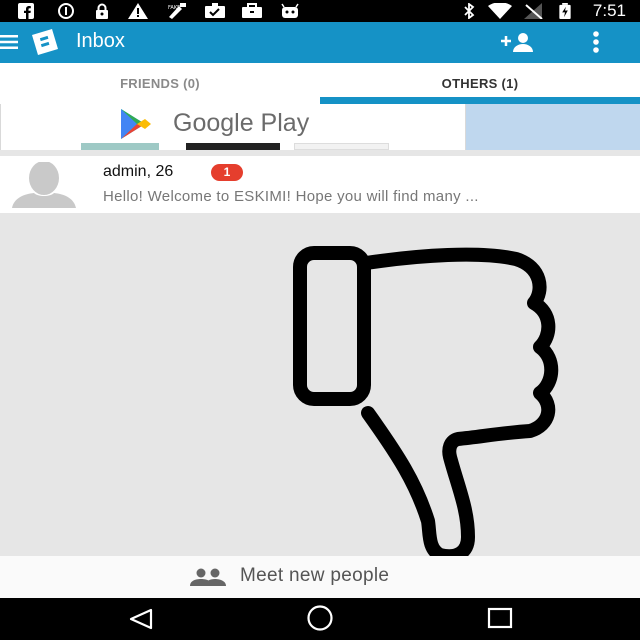 This screenshot has height=640, width=640. I want to click on meet-new-people-label: Meet new people, so click(315, 575).